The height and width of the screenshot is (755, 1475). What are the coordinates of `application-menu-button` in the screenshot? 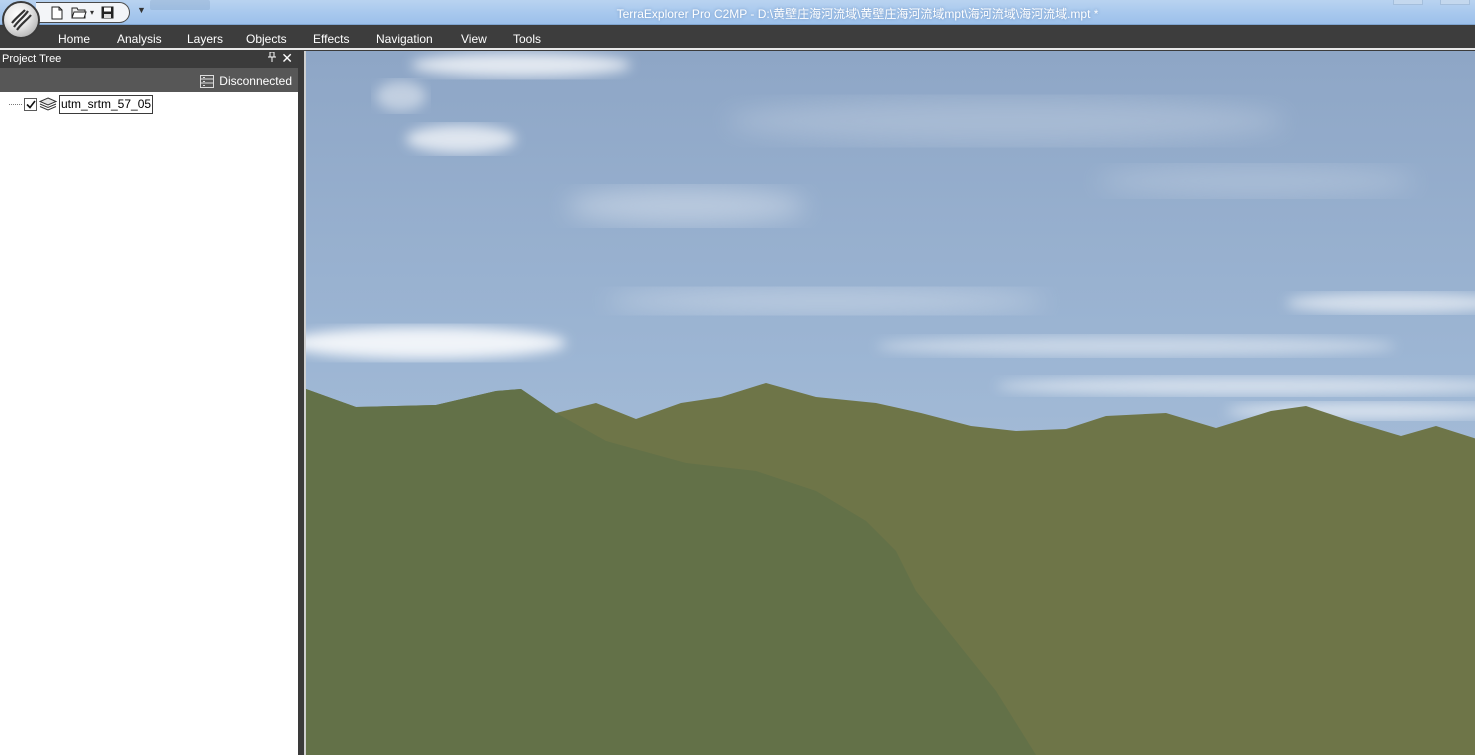 It's located at (21, 20).